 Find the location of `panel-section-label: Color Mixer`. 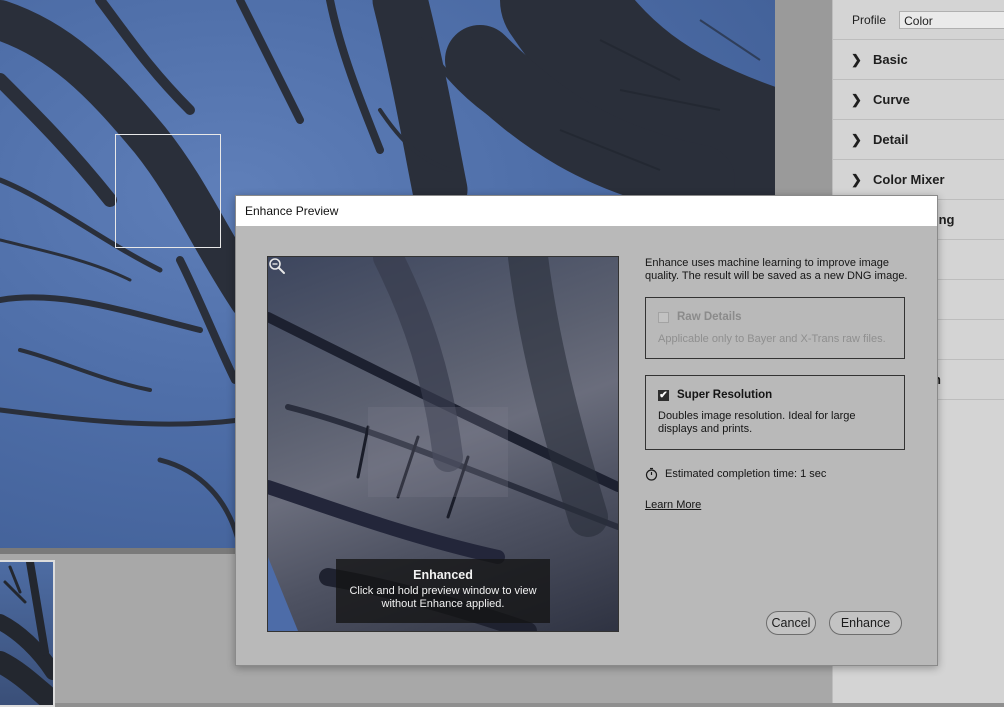

panel-section-label: Color Mixer is located at coordinates (909, 179).